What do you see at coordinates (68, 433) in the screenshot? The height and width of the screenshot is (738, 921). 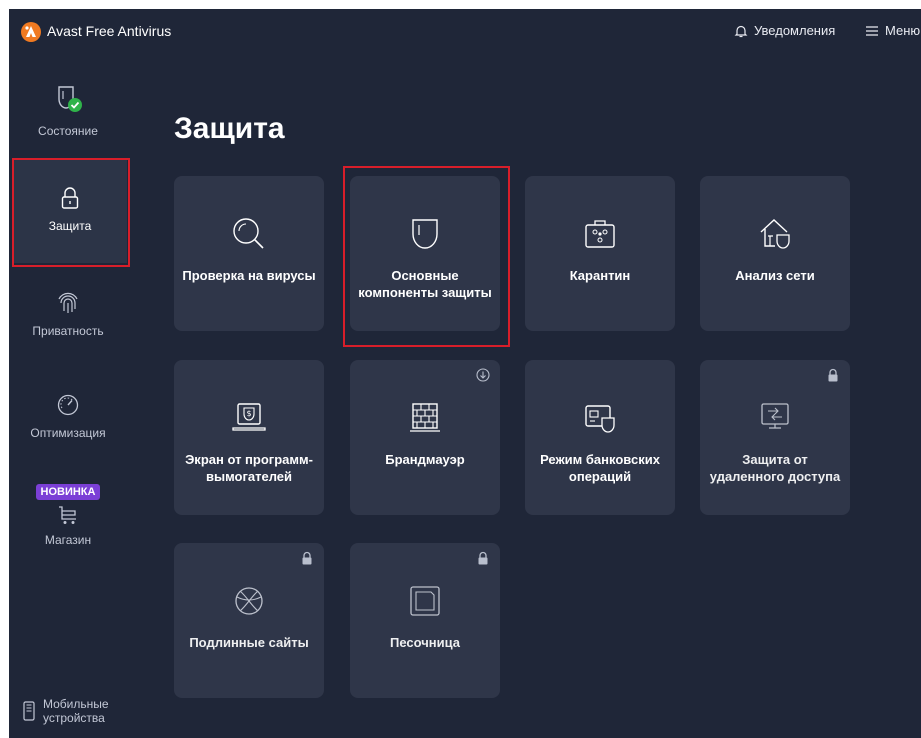 I see `sidebar-item-label: Оптимизация` at bounding box center [68, 433].